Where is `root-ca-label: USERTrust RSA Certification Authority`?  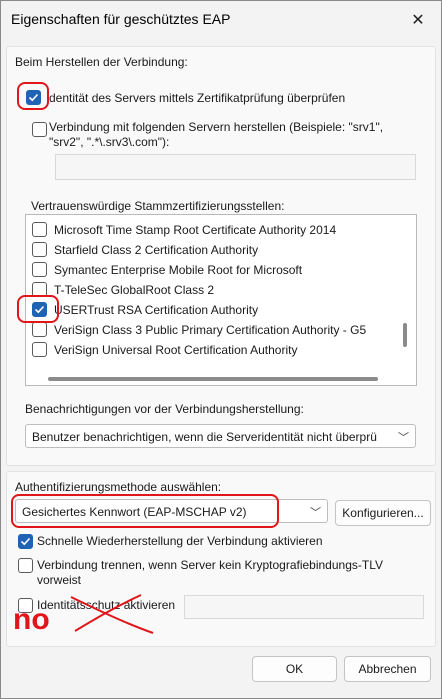 root-ca-label: USERTrust RSA Certification Authority is located at coordinates (156, 310).